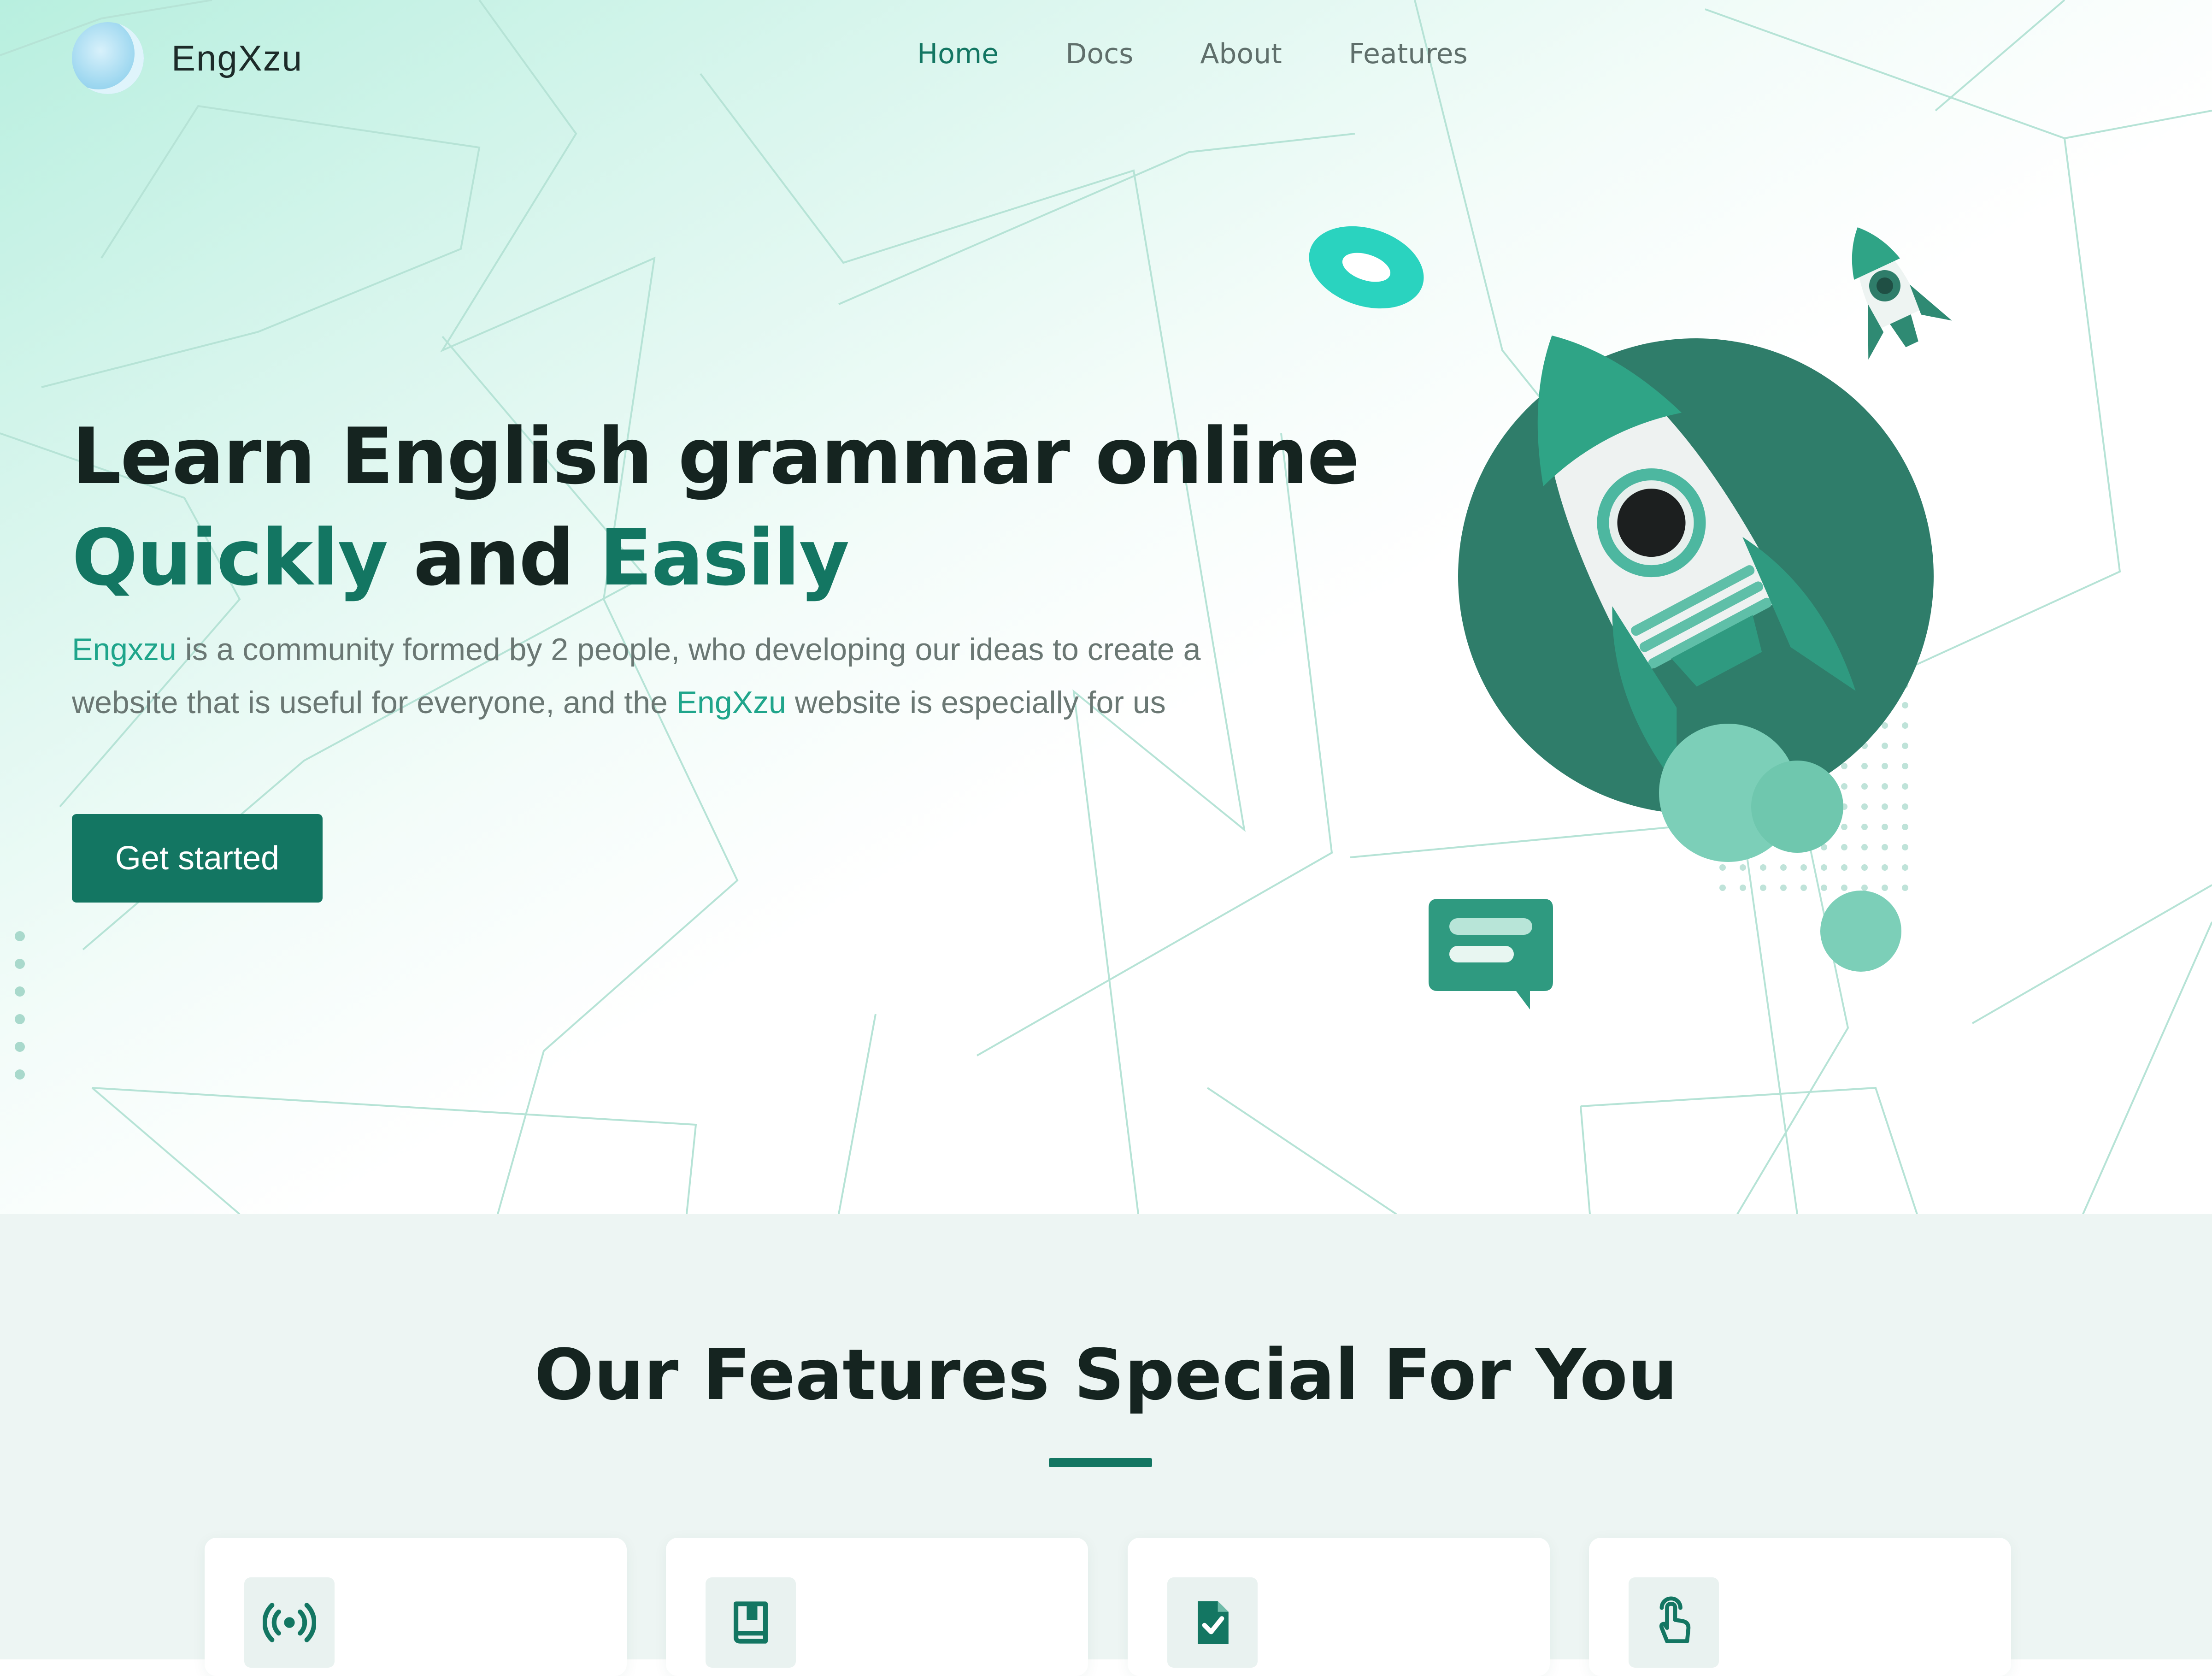 The width and height of the screenshot is (2212, 1676). I want to click on headline-and: and, so click(493, 558).